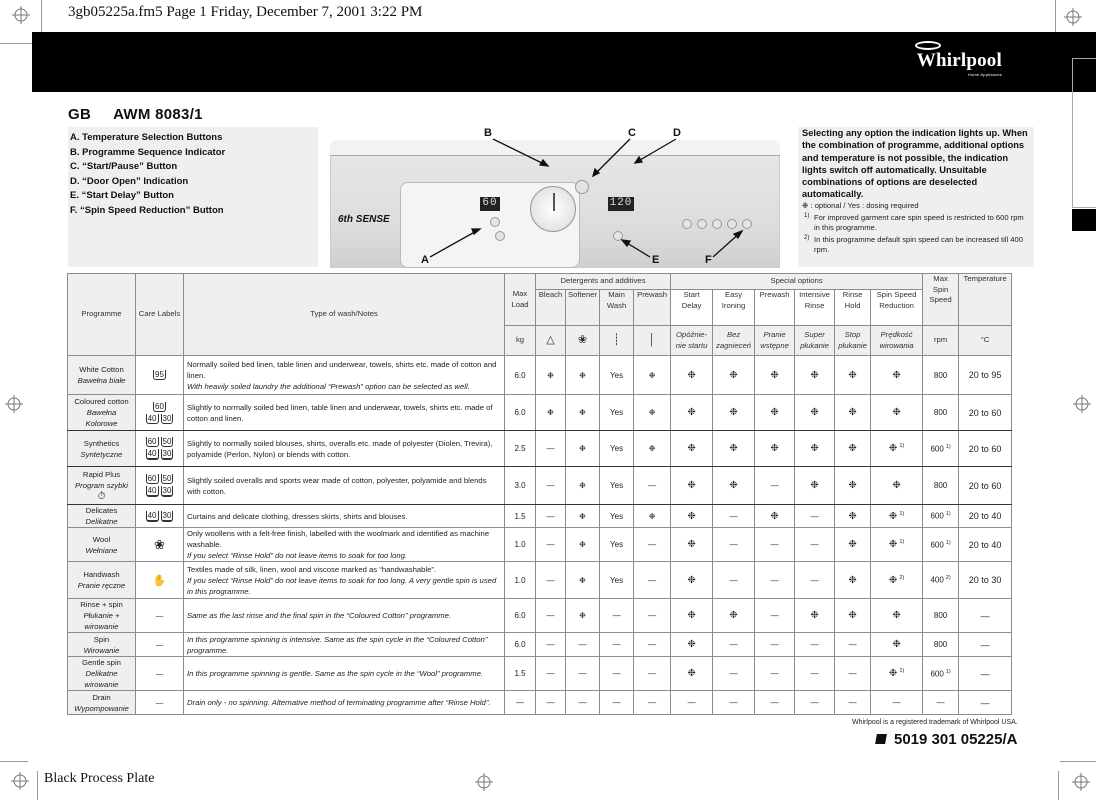 The width and height of the screenshot is (1096, 800). I want to click on max-spin-value: 800, so click(940, 615).